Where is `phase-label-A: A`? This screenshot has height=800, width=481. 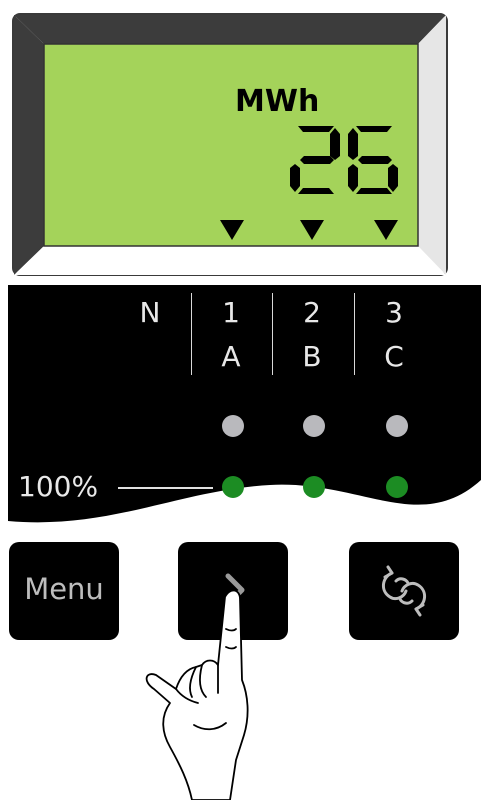
phase-label-A: A is located at coordinates (231, 356).